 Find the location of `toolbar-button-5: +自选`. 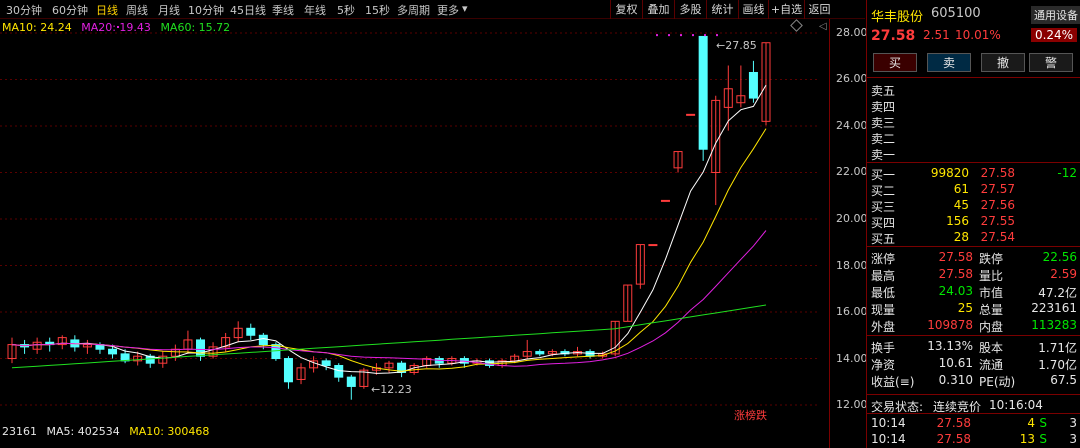

toolbar-button-5: +自选 is located at coordinates (786, 9).